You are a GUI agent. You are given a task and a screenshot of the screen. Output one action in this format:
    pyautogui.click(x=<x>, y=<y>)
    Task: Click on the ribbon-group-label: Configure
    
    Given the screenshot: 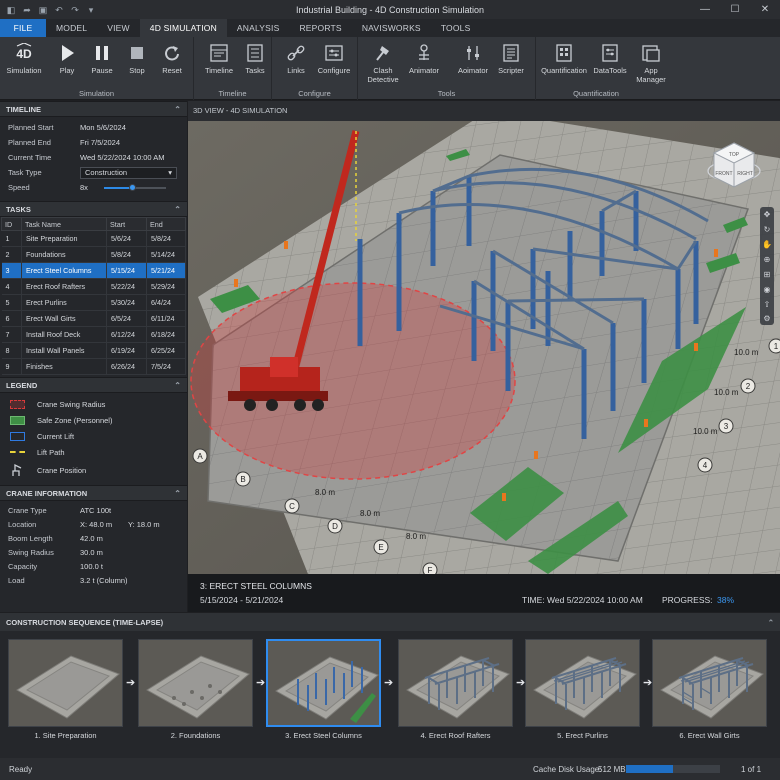 What is the action you would take?
    pyautogui.click(x=314, y=93)
    